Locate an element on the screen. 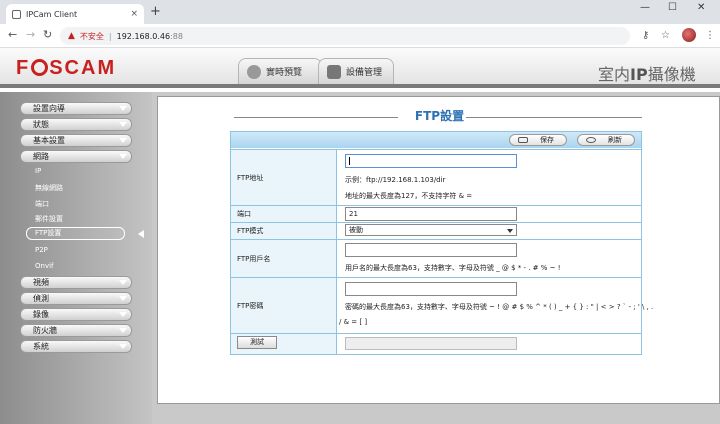 This screenshot has width=720, height=424. camera-icon is located at coordinates (254, 71).